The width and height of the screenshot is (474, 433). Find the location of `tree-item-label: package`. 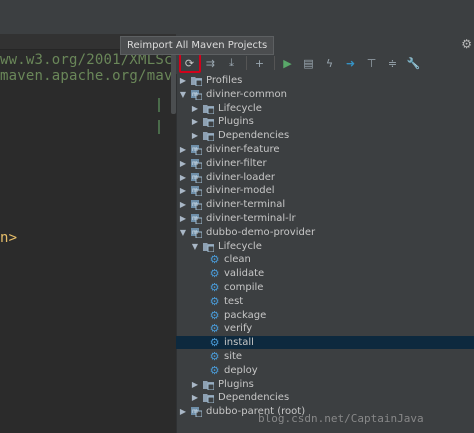

tree-item-label: package is located at coordinates (245, 315).